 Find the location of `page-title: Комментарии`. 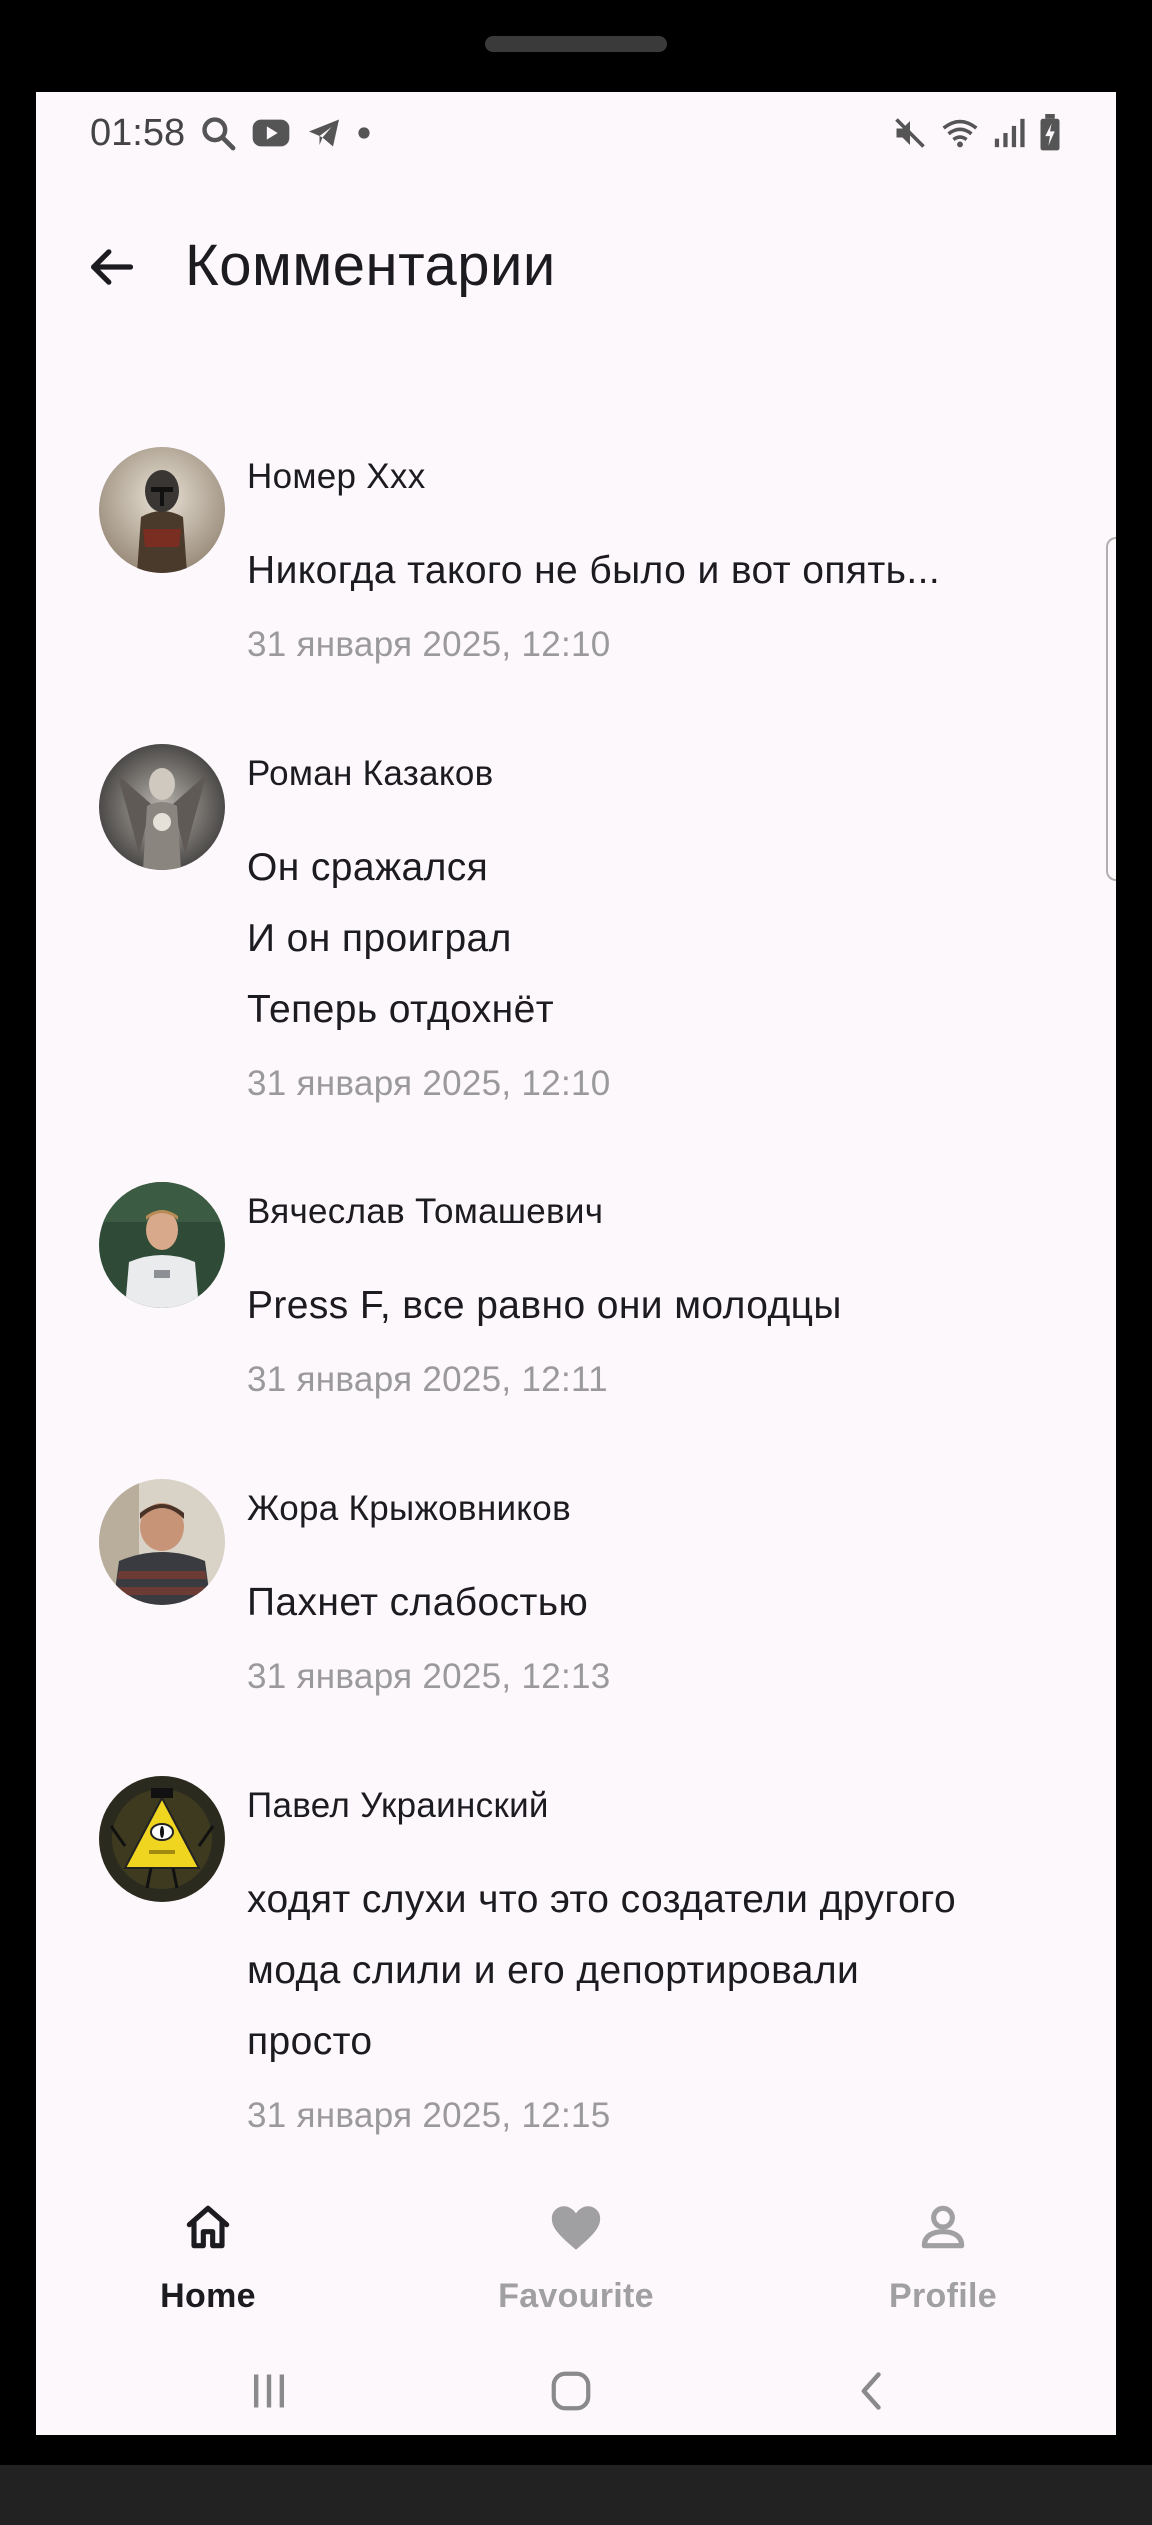

page-title: Комментарии is located at coordinates (370, 265).